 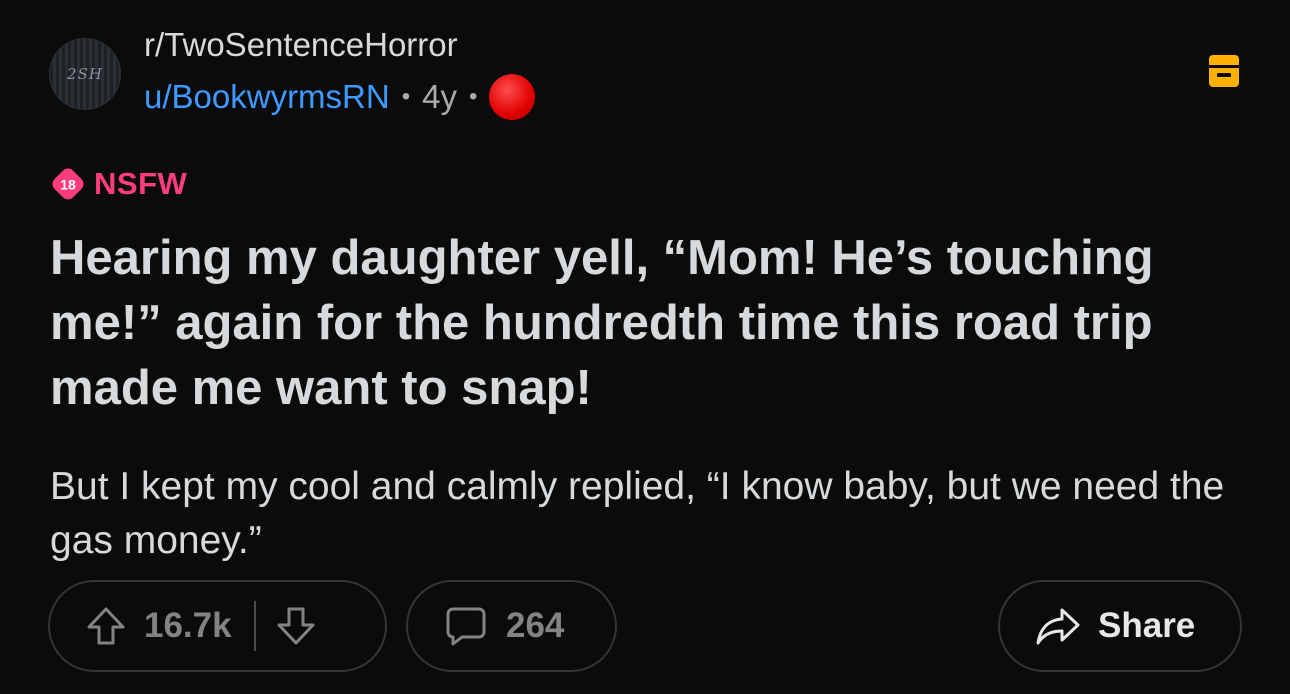 I want to click on red-circle-award-icon, so click(x=512, y=97).